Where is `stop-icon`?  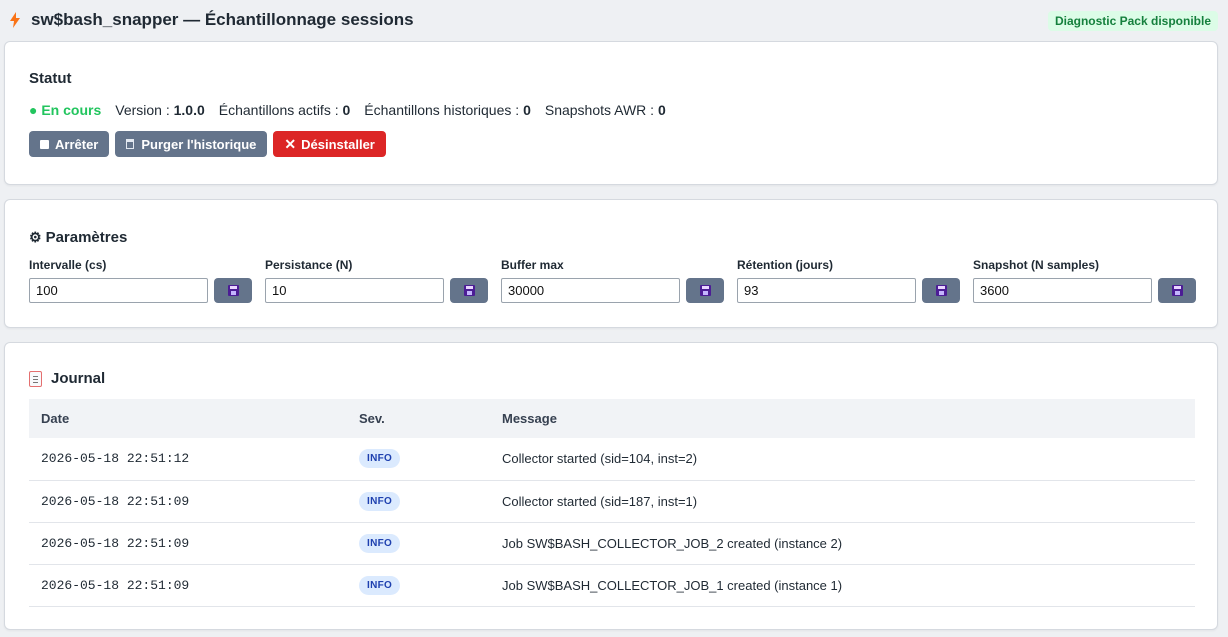 stop-icon is located at coordinates (44, 144).